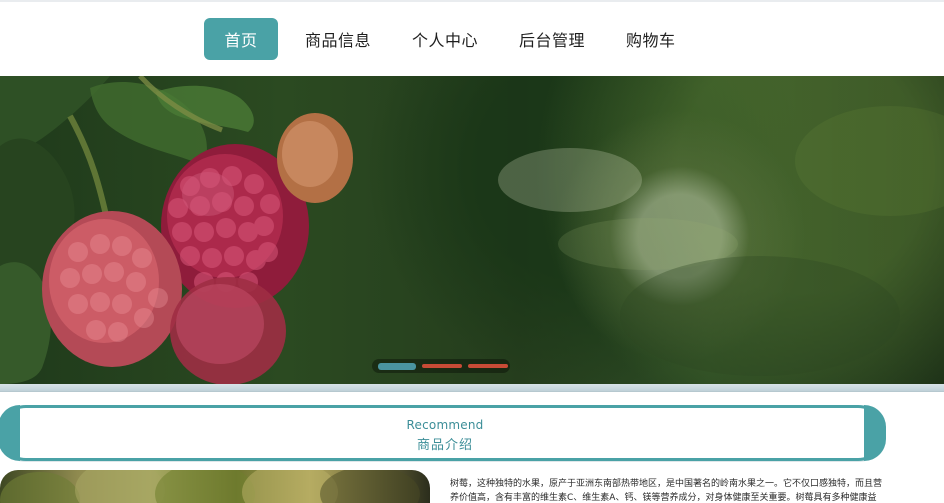  Describe the element at coordinates (338, 39) in the screenshot. I see `nav-products: 商品信息` at that location.